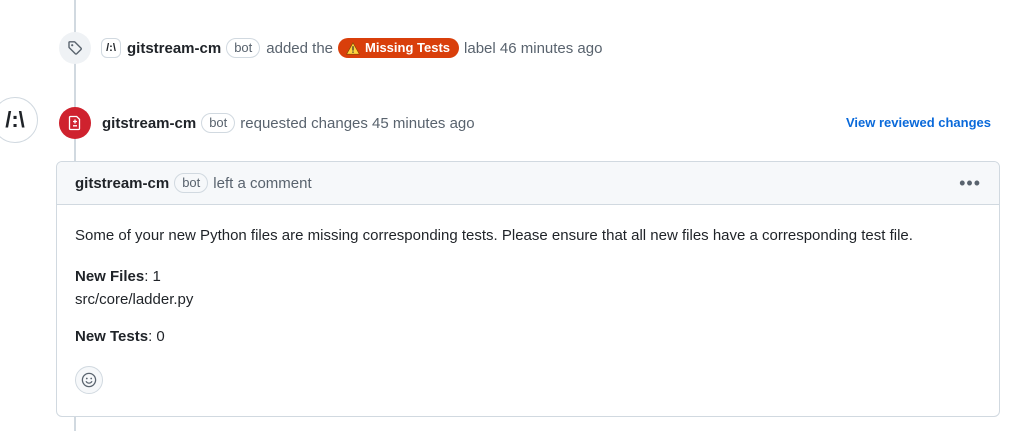 This screenshot has height=431, width=1019. I want to click on actor-name: gitstream-cm, so click(174, 48).